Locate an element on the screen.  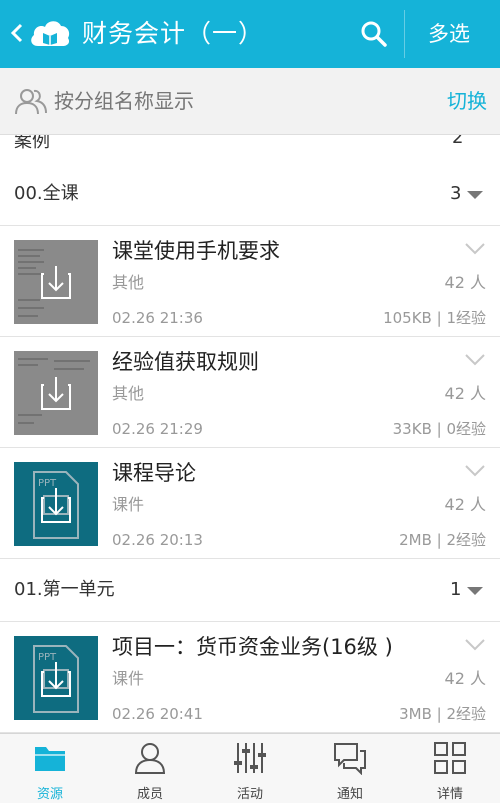
cloud-book-logo-icon is located at coordinates (50, 33).